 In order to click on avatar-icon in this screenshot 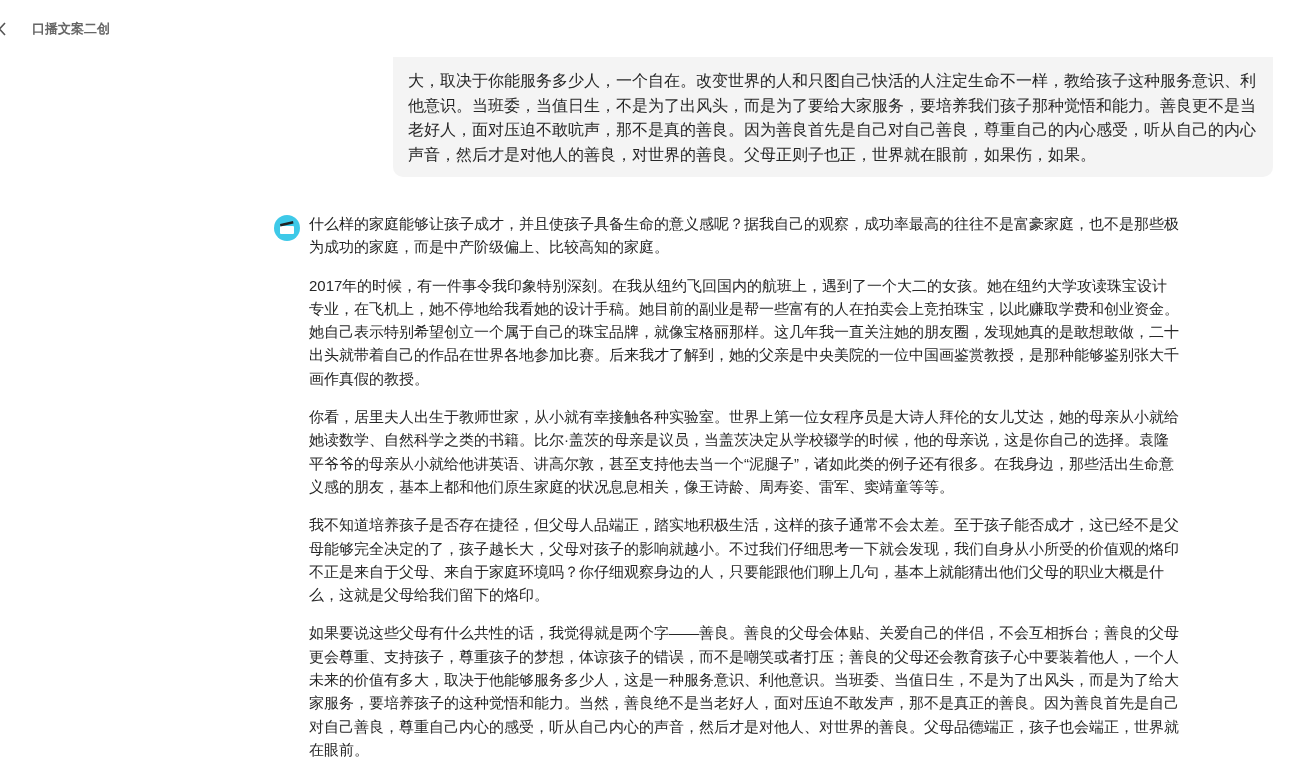, I will do `click(287, 228)`.